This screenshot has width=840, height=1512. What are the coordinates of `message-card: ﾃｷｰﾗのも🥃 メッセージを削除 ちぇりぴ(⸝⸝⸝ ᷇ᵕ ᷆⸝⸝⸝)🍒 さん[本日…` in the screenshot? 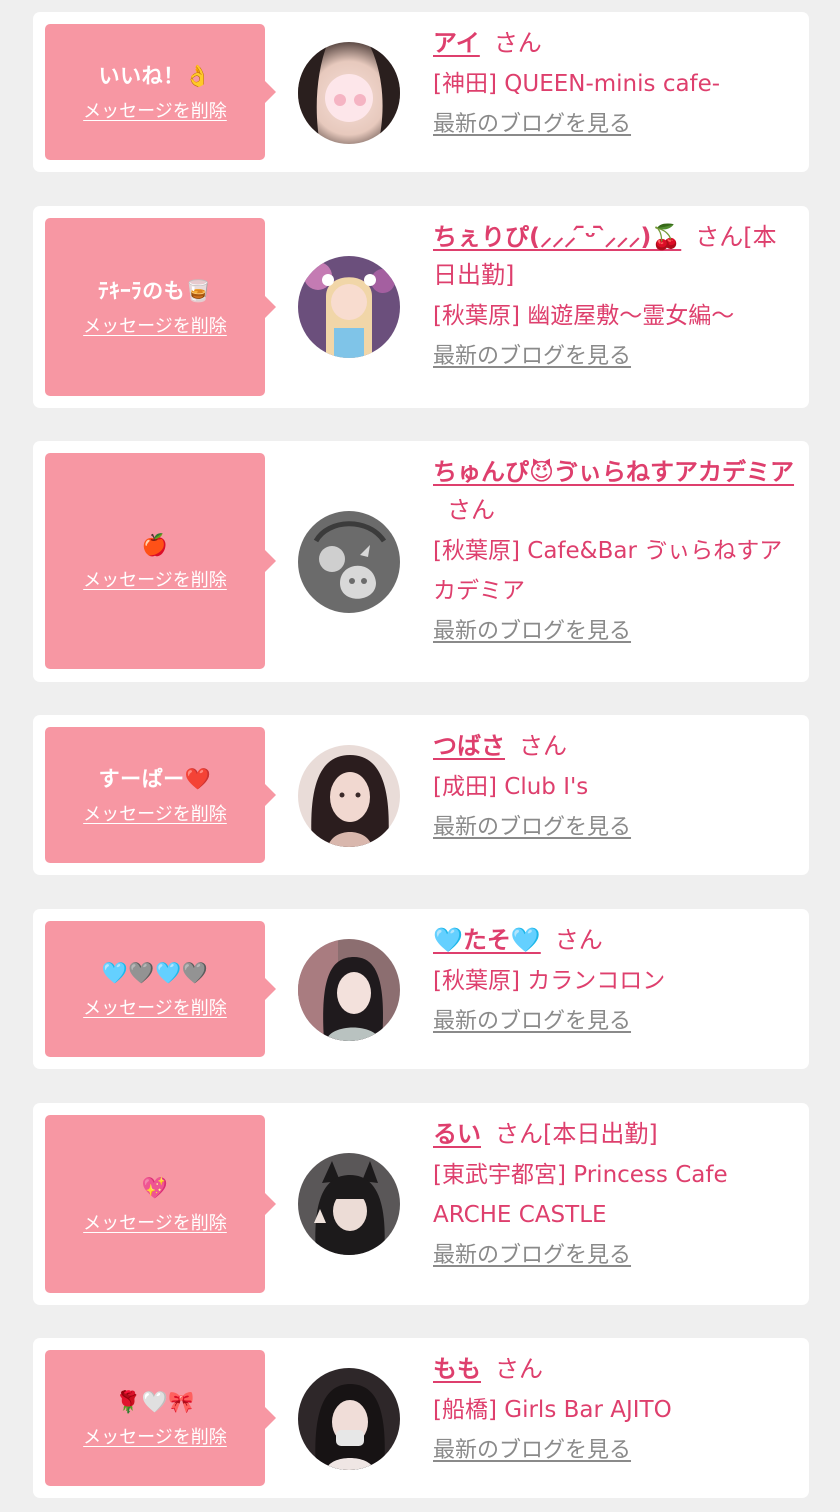 It's located at (421, 307).